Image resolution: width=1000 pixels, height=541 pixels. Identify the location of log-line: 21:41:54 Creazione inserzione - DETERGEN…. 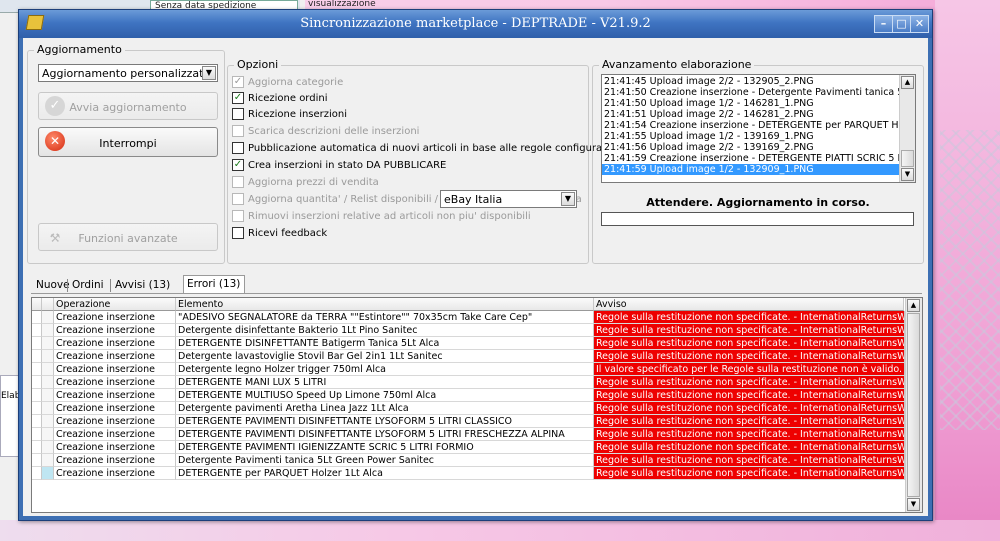
(751, 125).